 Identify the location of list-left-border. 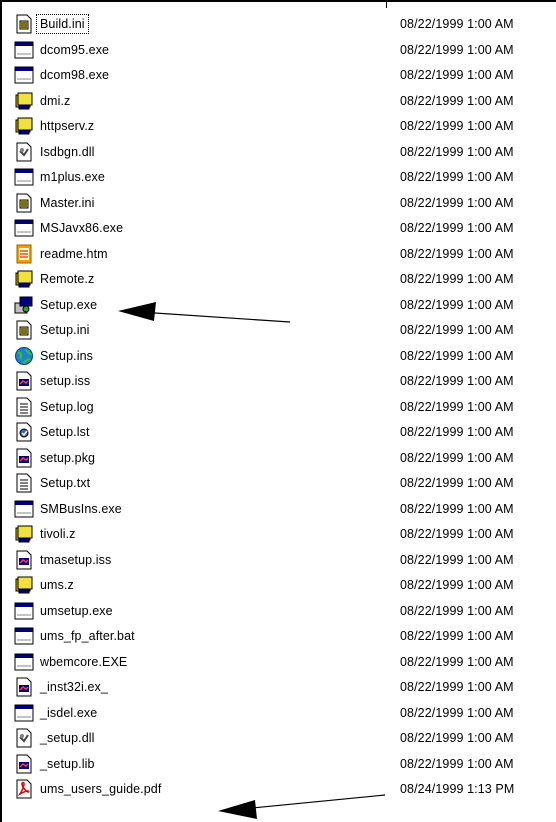
(1, 411).